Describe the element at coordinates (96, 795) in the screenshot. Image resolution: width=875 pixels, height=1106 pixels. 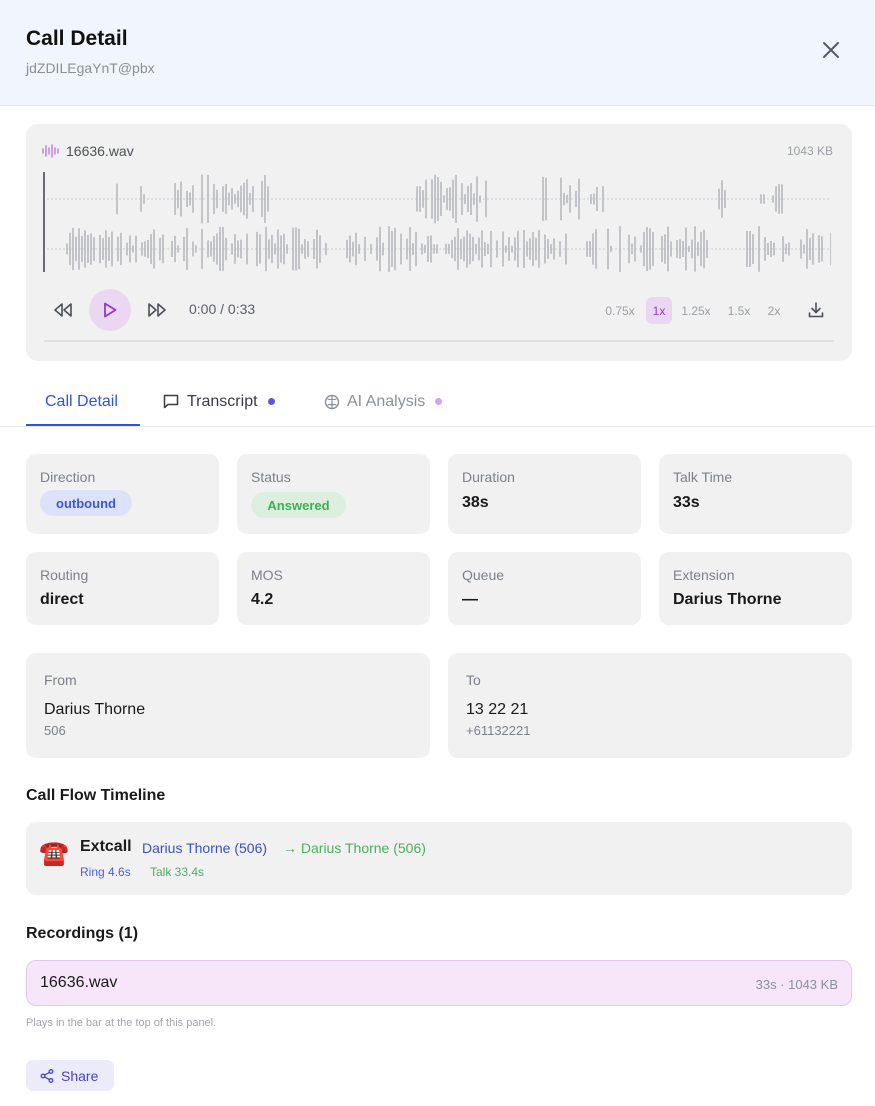
I see `timeline-heading: Call Flow Timeline` at that location.